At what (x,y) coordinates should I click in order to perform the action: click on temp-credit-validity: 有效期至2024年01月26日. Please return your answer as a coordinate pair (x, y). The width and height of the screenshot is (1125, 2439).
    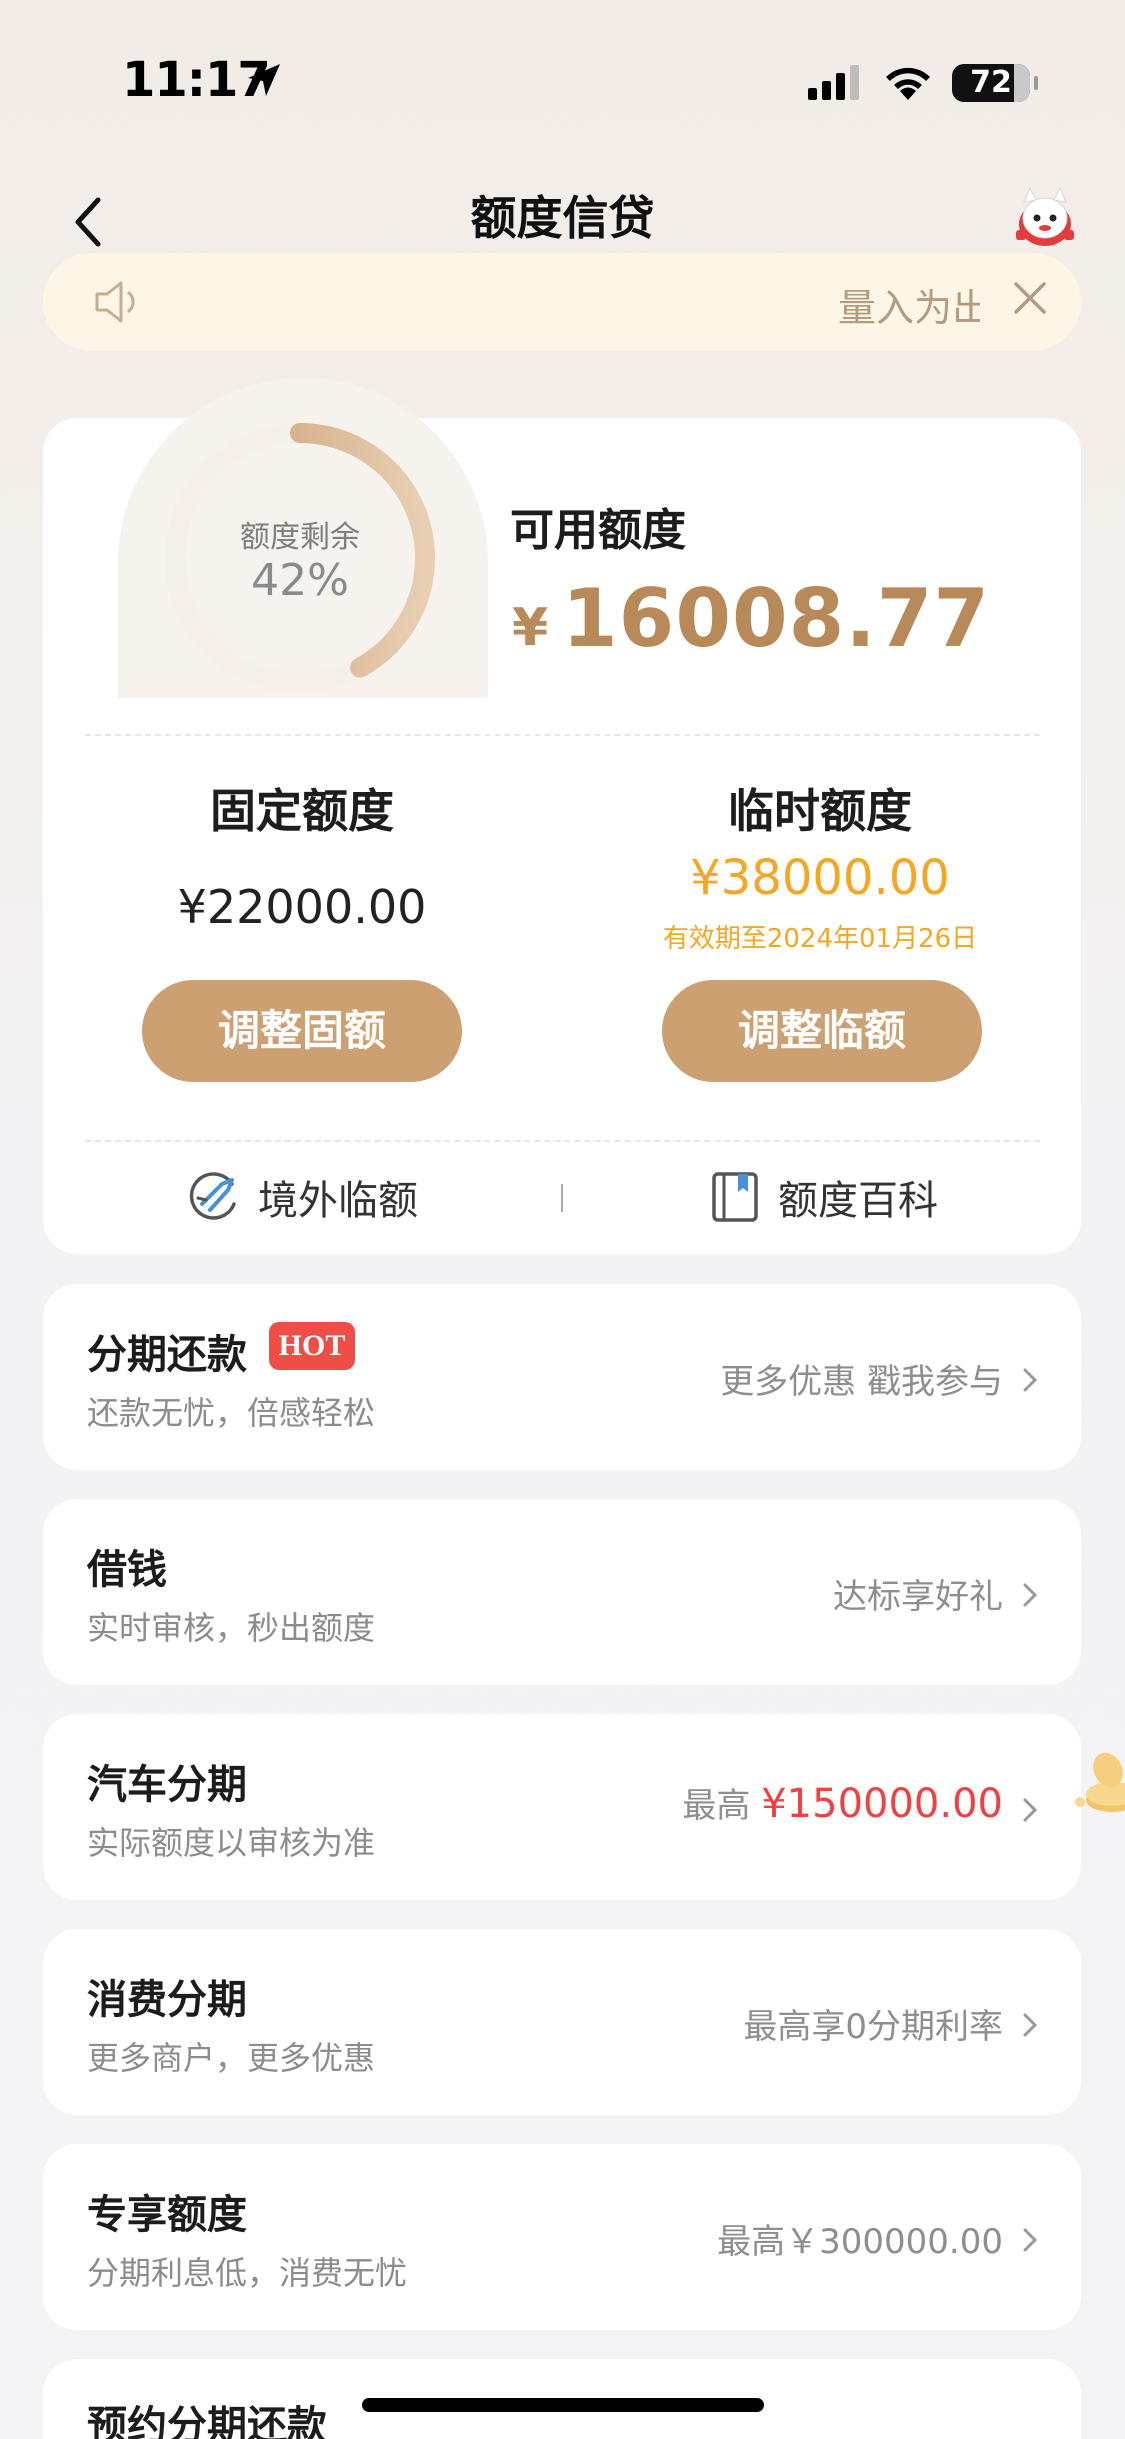
    Looking at the image, I should click on (820, 939).